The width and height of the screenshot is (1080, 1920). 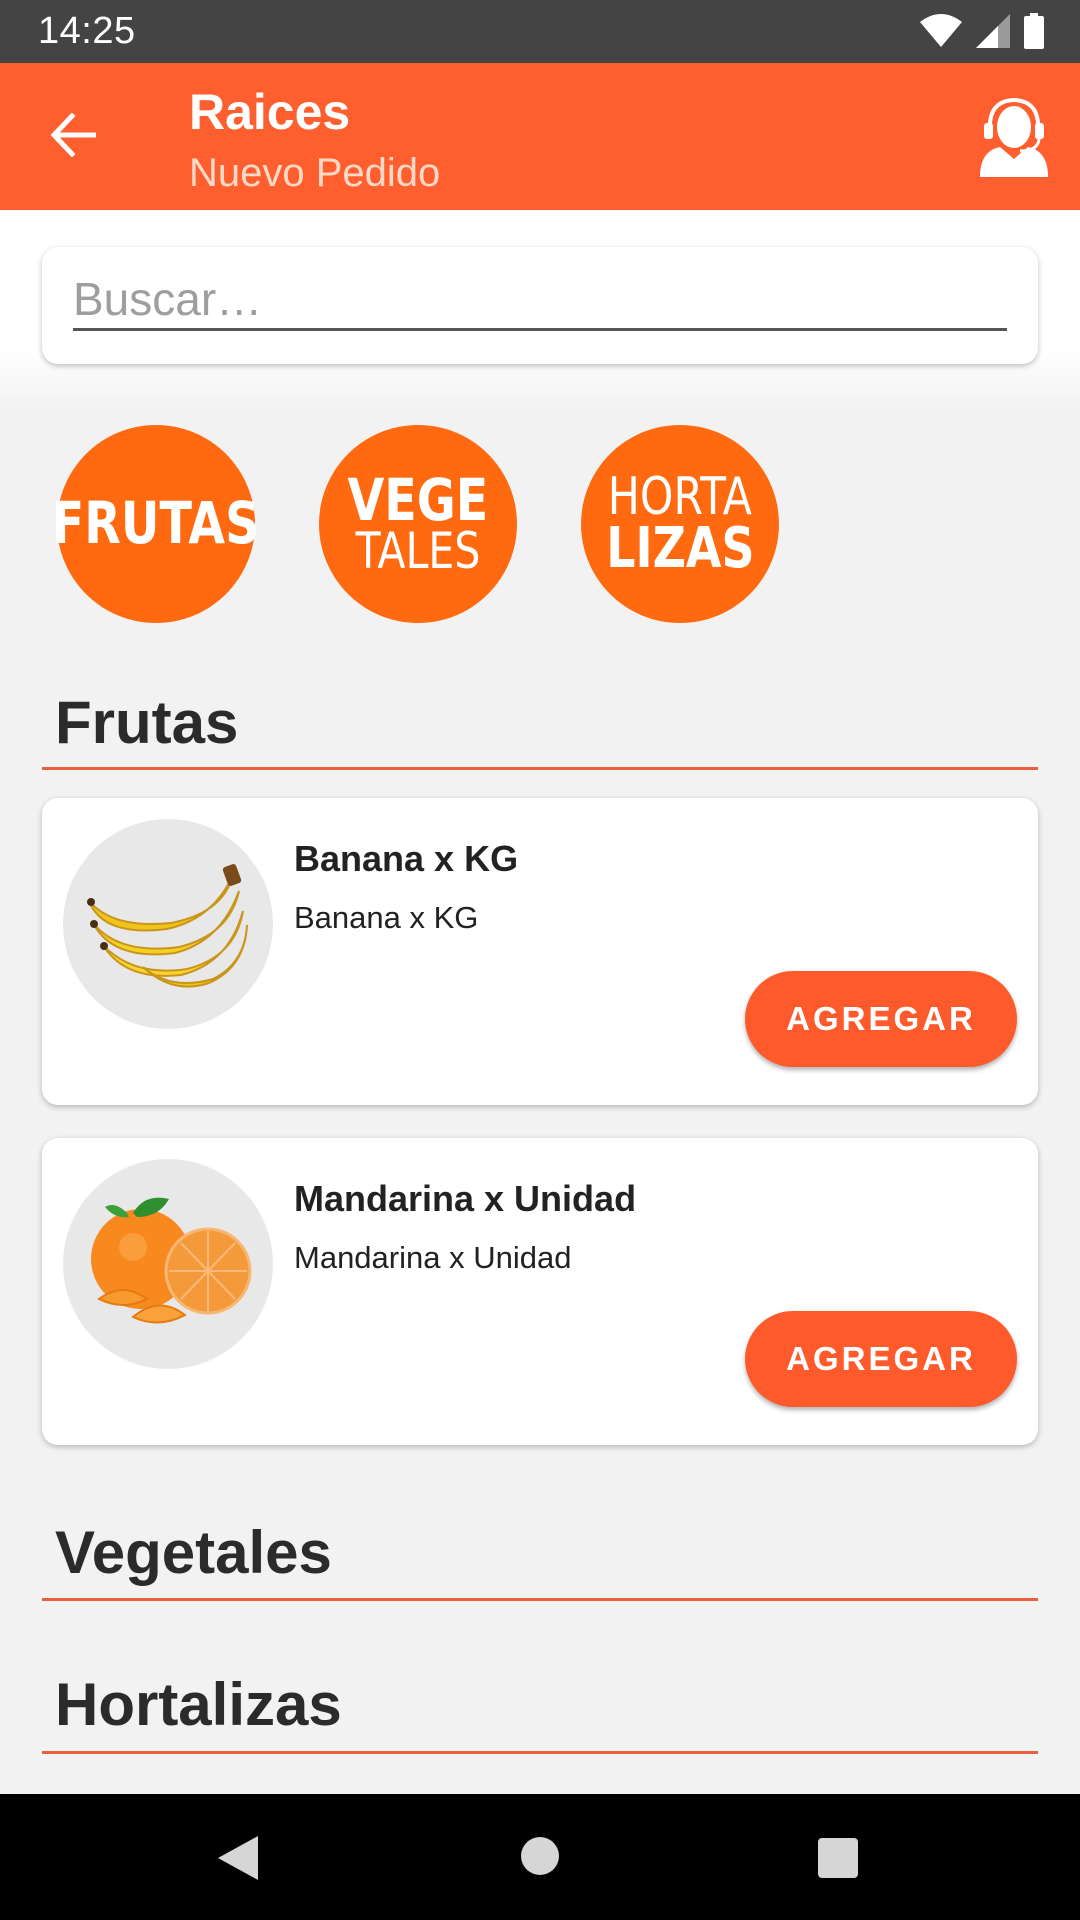 What do you see at coordinates (418, 550) in the screenshot?
I see `category-label-line2: TALES` at bounding box center [418, 550].